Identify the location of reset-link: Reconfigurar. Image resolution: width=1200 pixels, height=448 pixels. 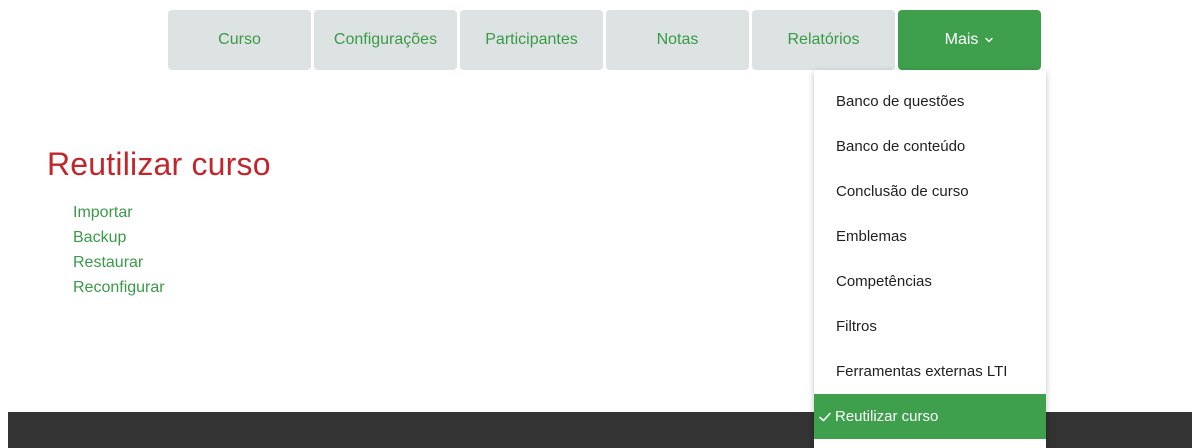
(119, 287).